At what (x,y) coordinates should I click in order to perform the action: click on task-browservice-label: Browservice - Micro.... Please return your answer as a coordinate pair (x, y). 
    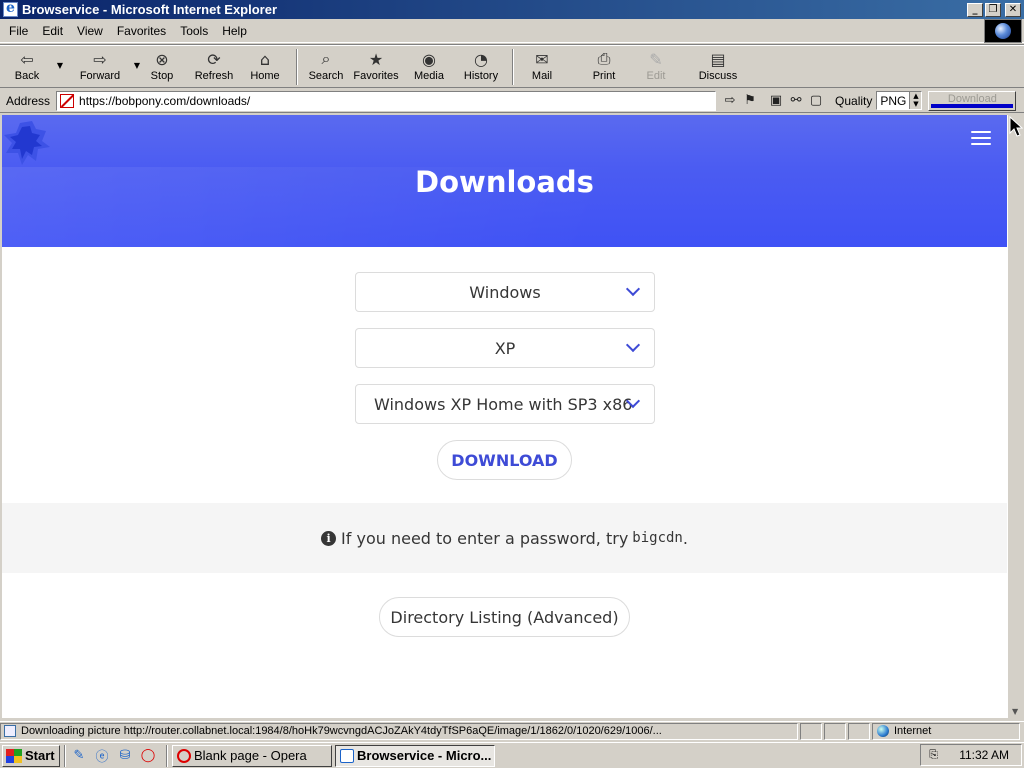
    Looking at the image, I should click on (424, 755).